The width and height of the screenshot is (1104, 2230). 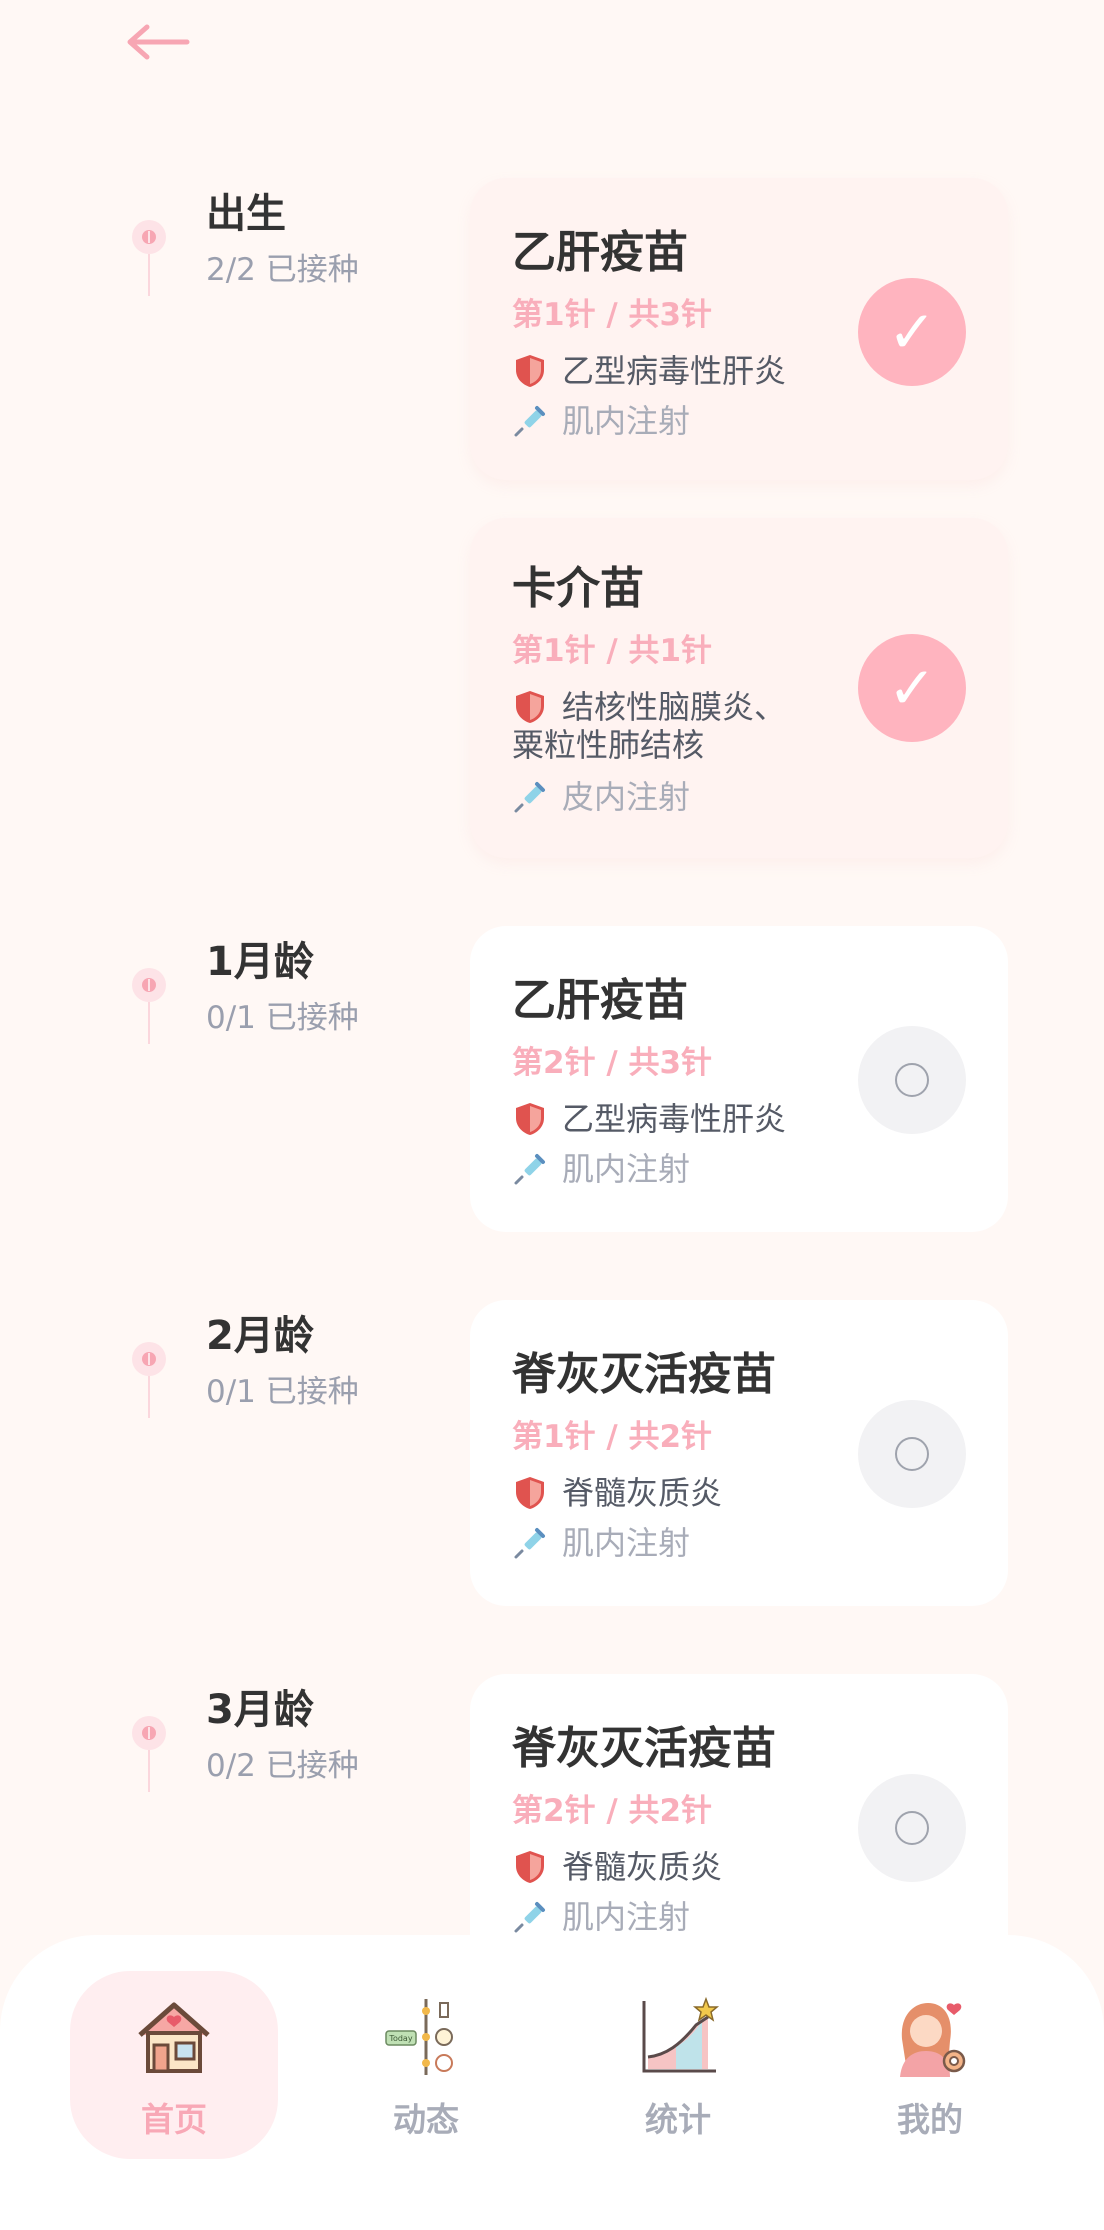 What do you see at coordinates (681, 2034) in the screenshot?
I see `growth-chart-icon` at bounding box center [681, 2034].